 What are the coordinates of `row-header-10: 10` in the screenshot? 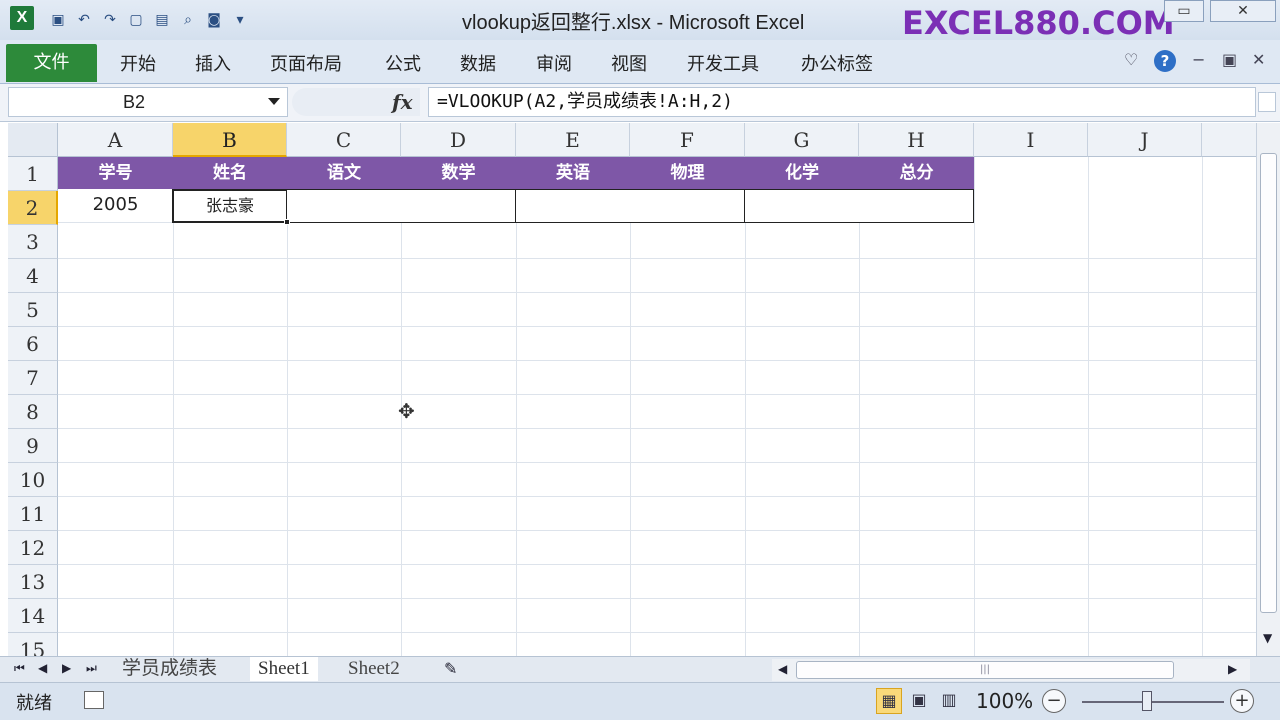 It's located at (33, 480).